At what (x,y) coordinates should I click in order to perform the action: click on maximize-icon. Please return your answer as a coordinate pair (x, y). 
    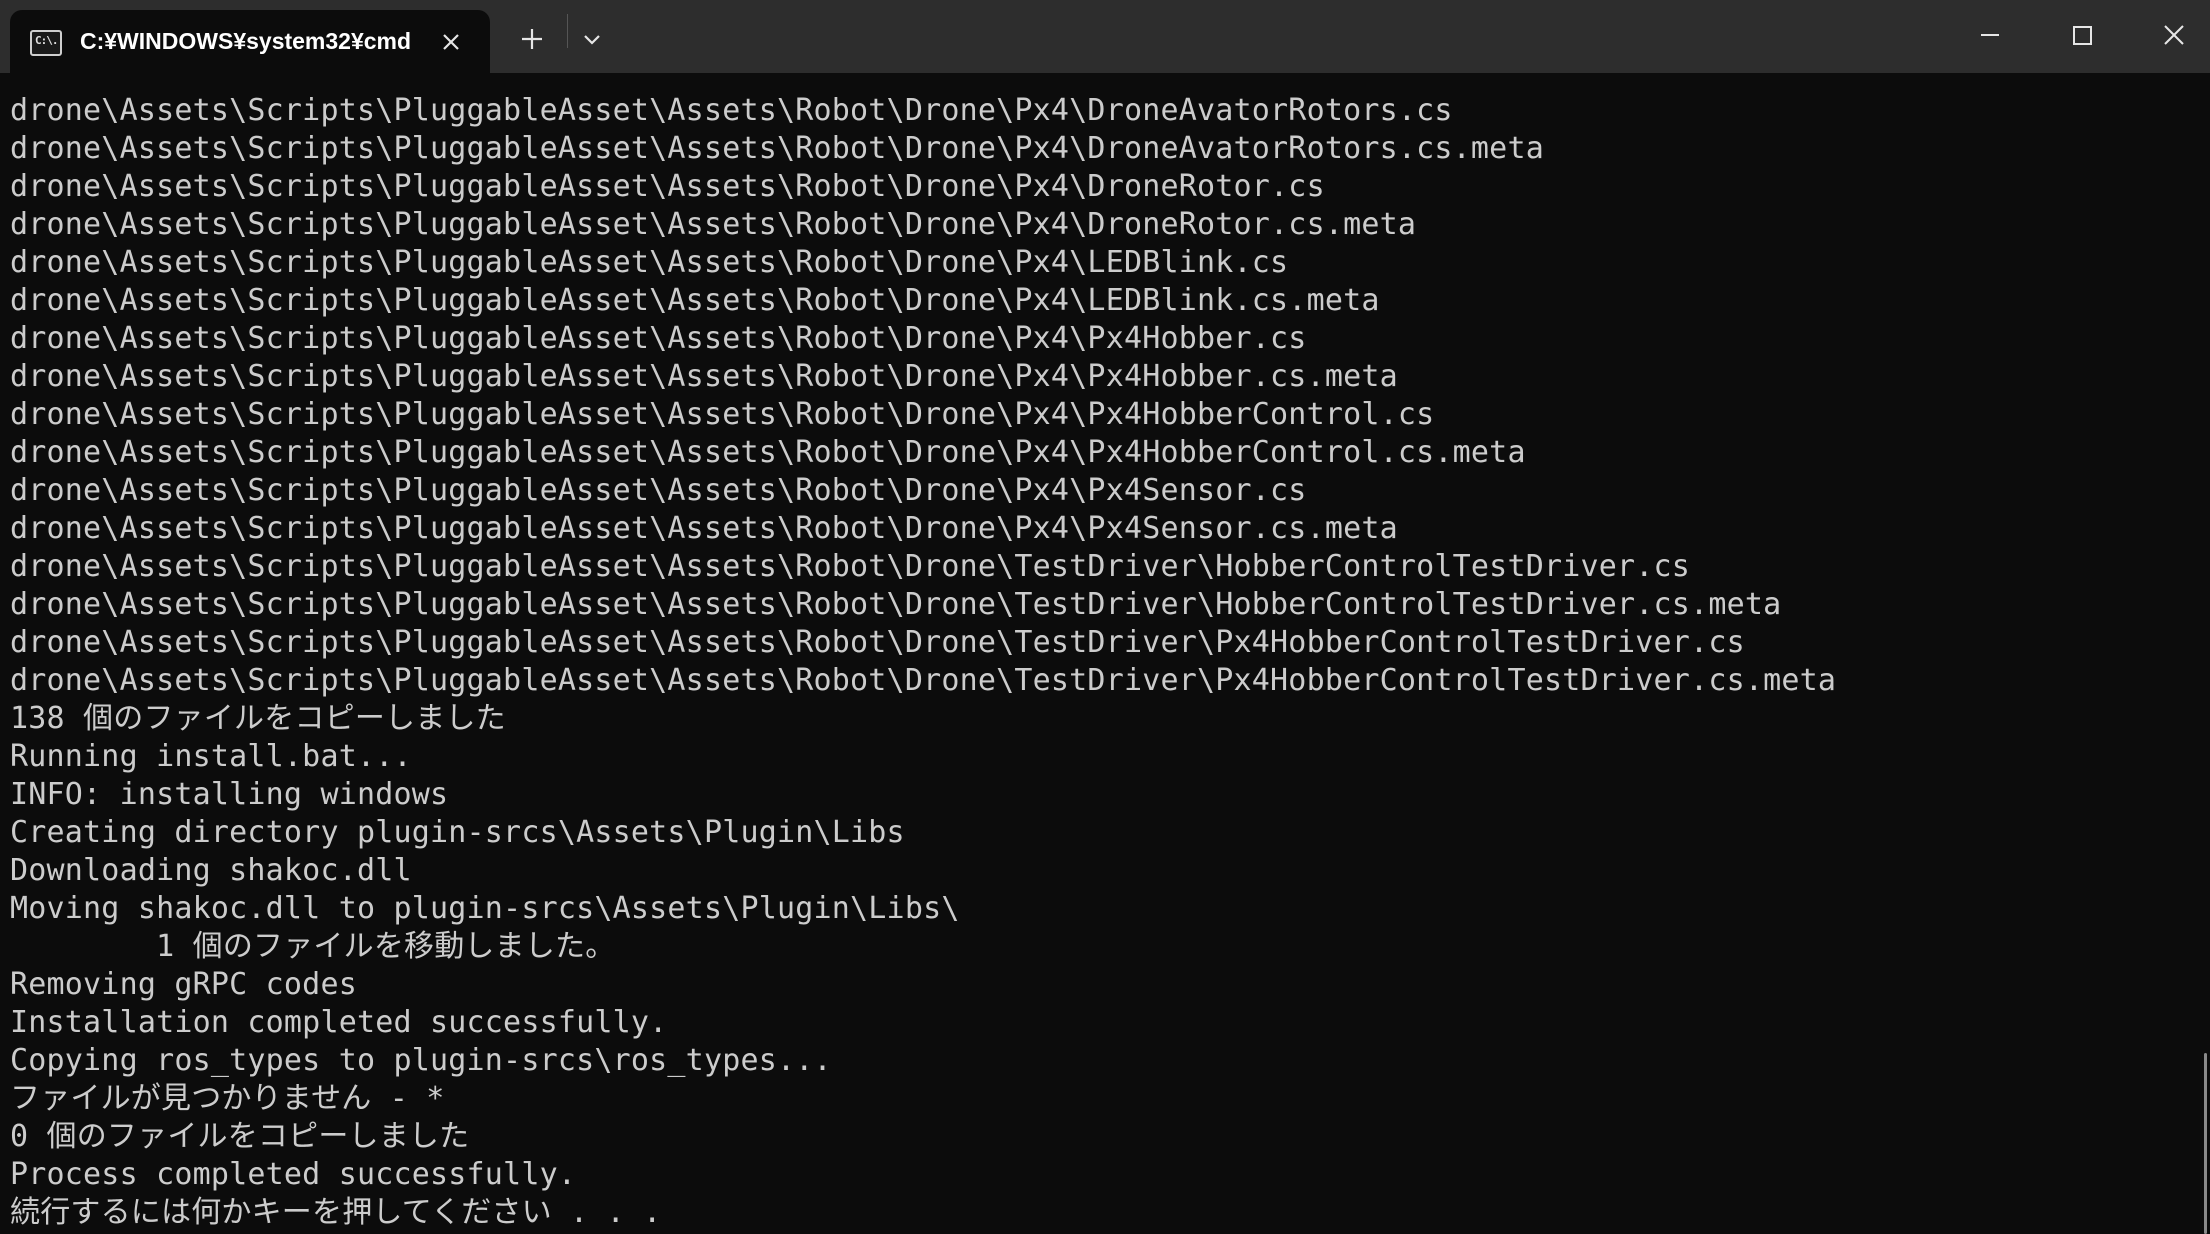
    Looking at the image, I should click on (2082, 35).